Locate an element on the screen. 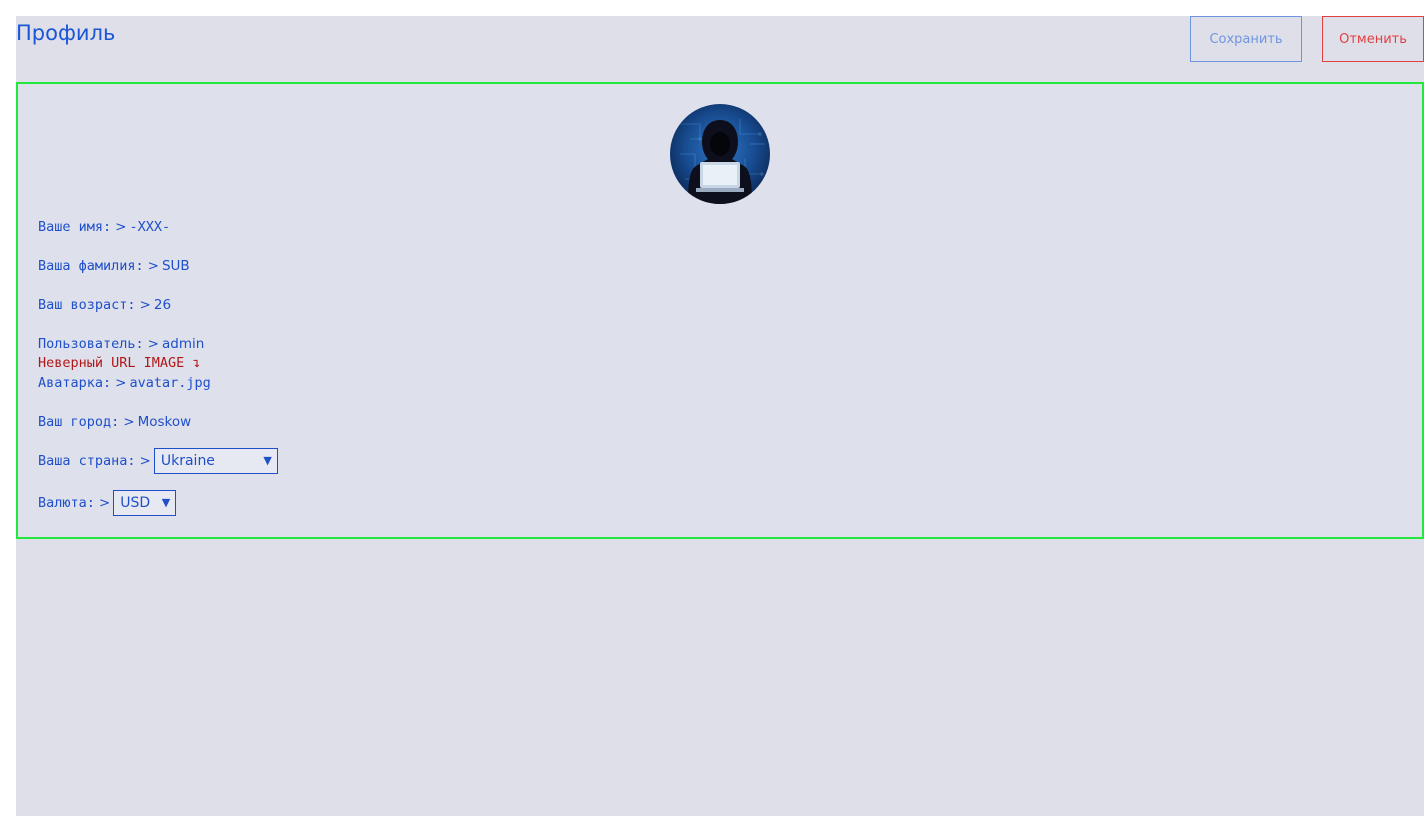 The height and width of the screenshot is (816, 1424). currency-select-value: USD is located at coordinates (135, 503).